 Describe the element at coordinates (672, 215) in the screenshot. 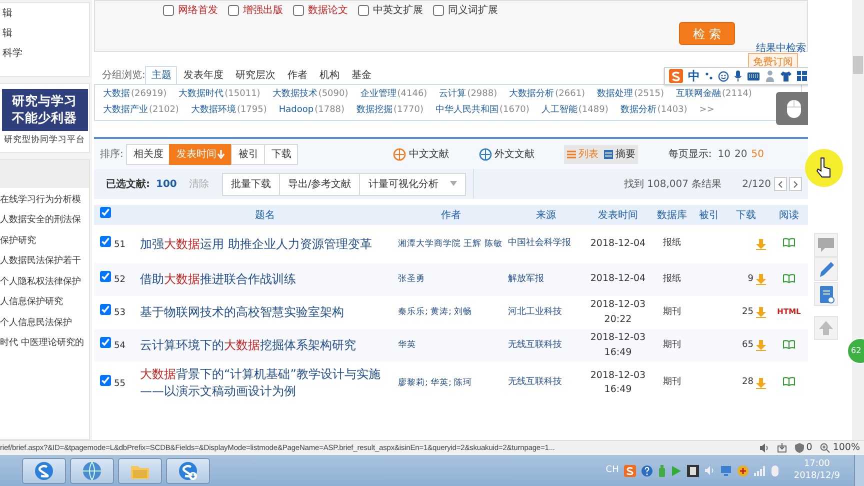

I see `column-header: 数据库` at that location.